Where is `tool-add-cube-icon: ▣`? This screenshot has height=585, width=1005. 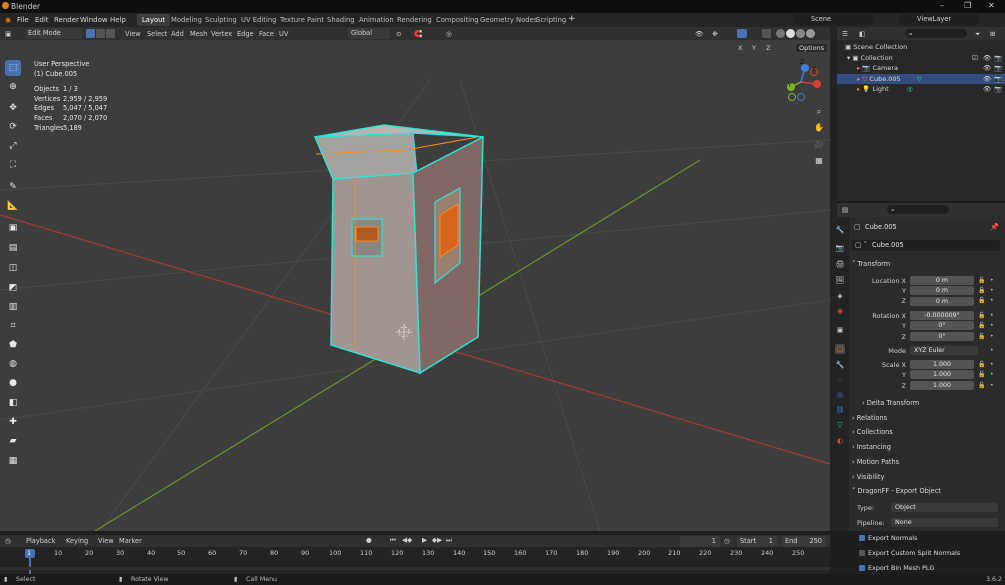
tool-add-cube-icon: ▣ is located at coordinates (13, 228).